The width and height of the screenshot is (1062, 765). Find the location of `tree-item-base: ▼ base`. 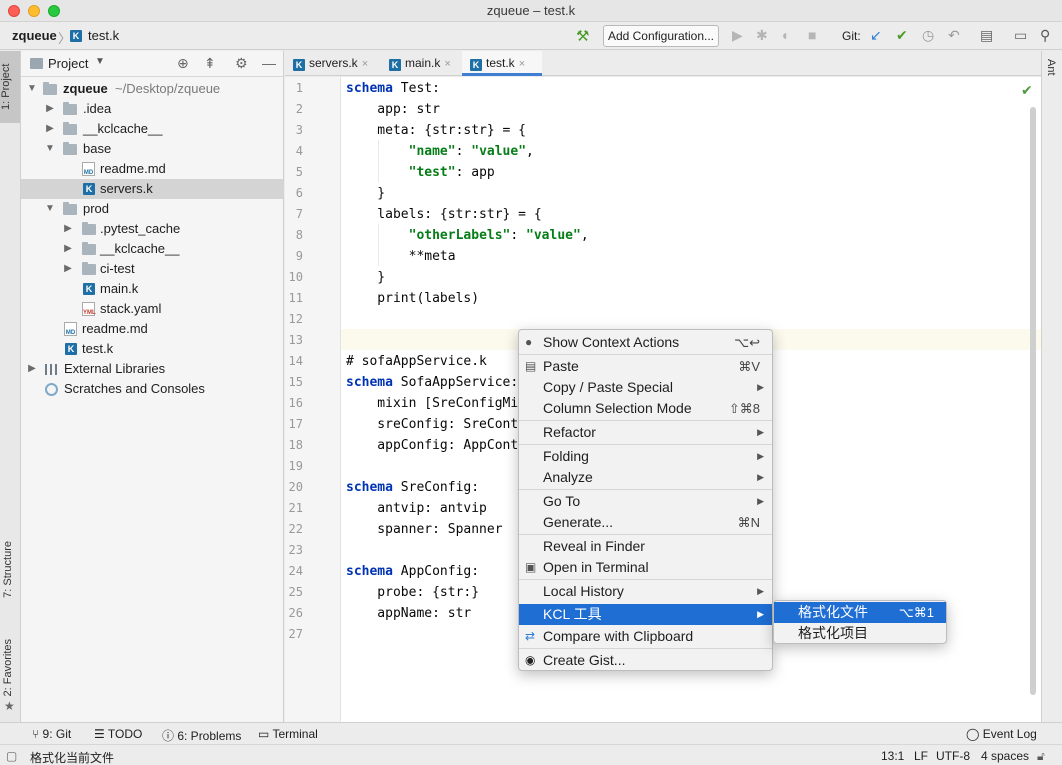

tree-item-base: ▼ base is located at coordinates (152, 149).